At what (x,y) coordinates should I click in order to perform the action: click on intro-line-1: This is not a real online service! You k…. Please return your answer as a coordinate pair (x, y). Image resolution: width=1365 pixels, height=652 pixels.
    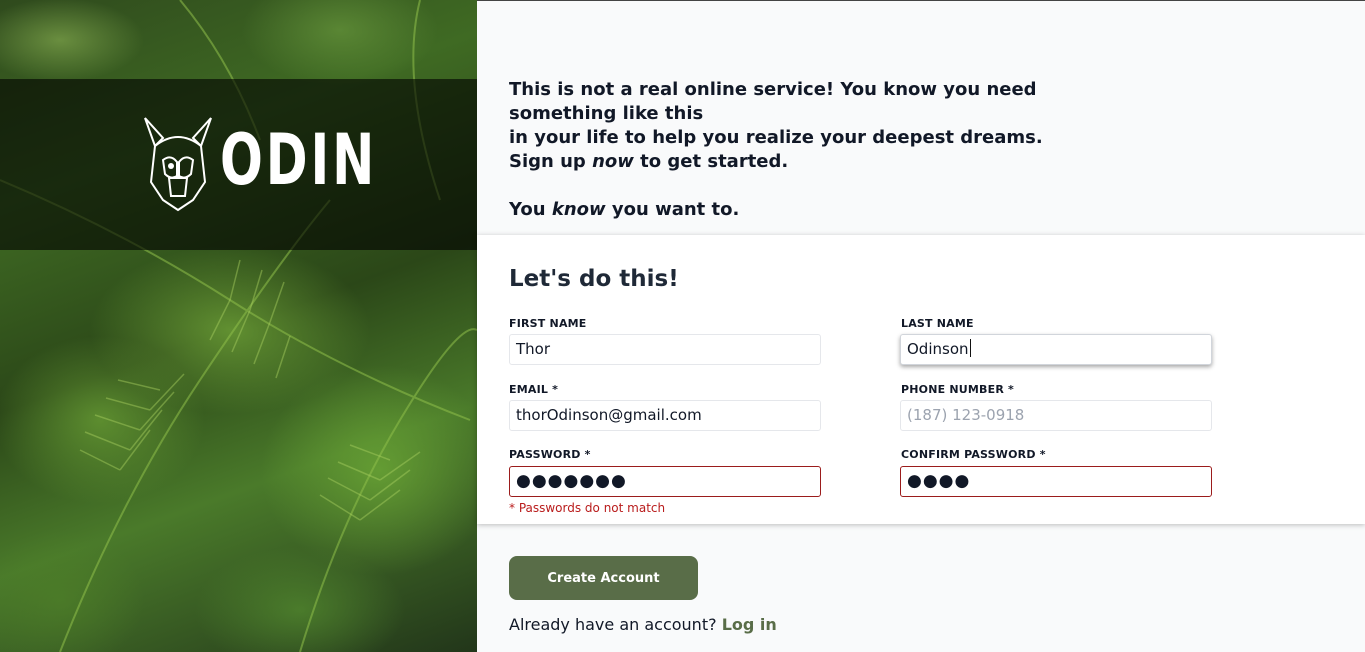
    Looking at the image, I should click on (773, 101).